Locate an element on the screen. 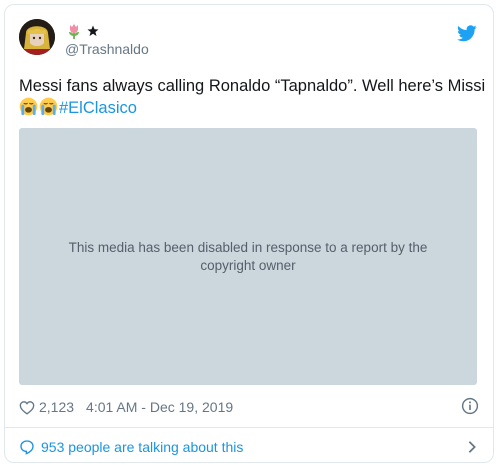 The width and height of the screenshot is (498, 467). avatar is located at coordinates (37, 37).